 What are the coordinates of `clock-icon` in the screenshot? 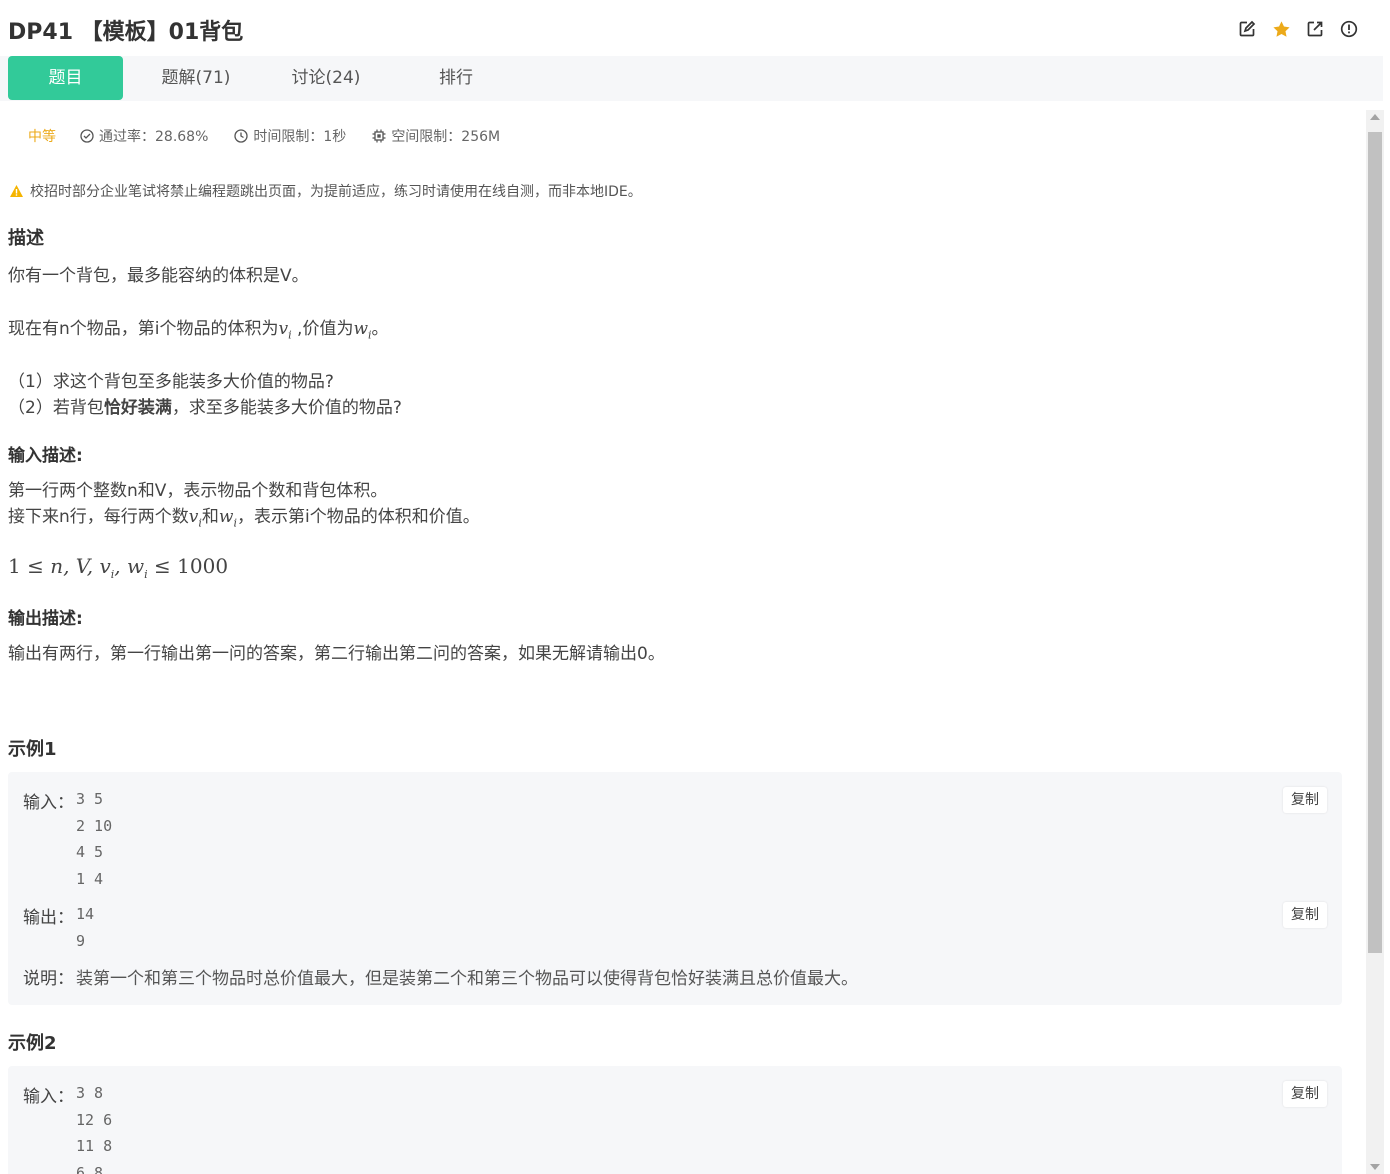 It's located at (241, 136).